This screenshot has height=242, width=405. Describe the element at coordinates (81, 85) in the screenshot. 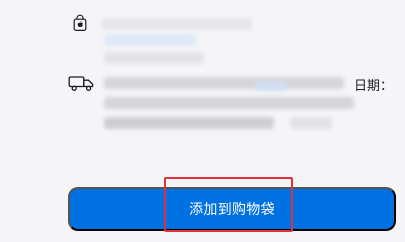

I see `delivery-truck-icon` at that location.